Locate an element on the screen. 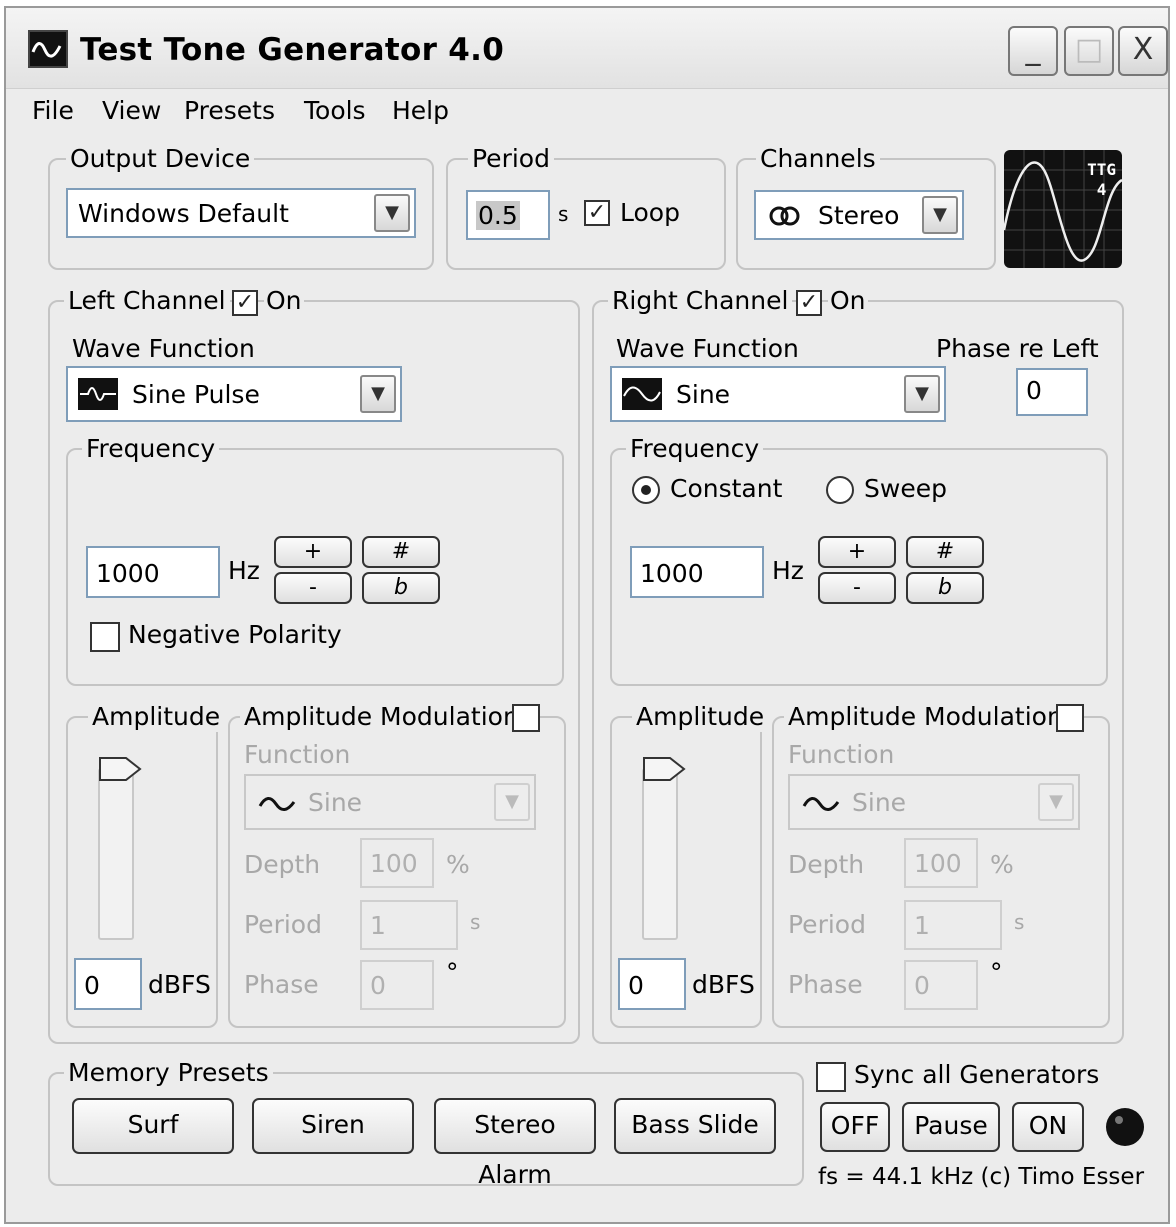  sweep-radio is located at coordinates (840, 490).